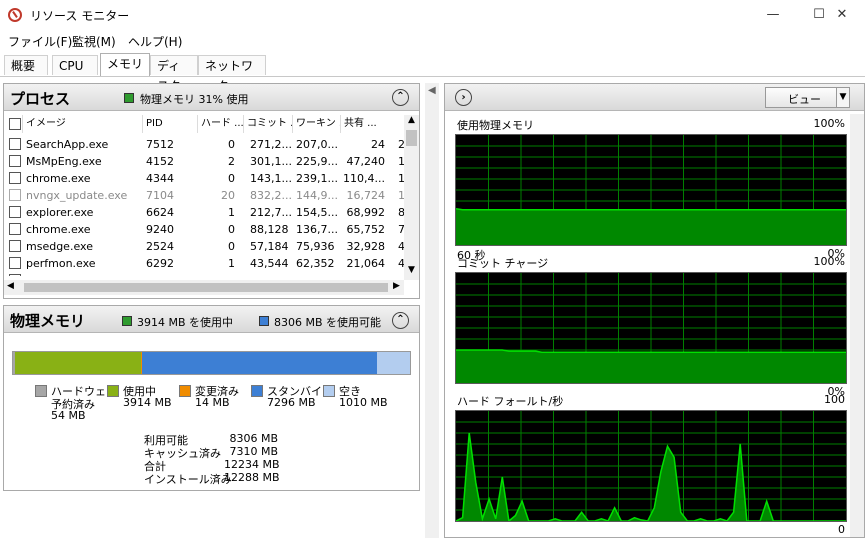 The width and height of the screenshot is (865, 538). What do you see at coordinates (60, 212) in the screenshot?
I see `process-image: explorer.exe` at bounding box center [60, 212].